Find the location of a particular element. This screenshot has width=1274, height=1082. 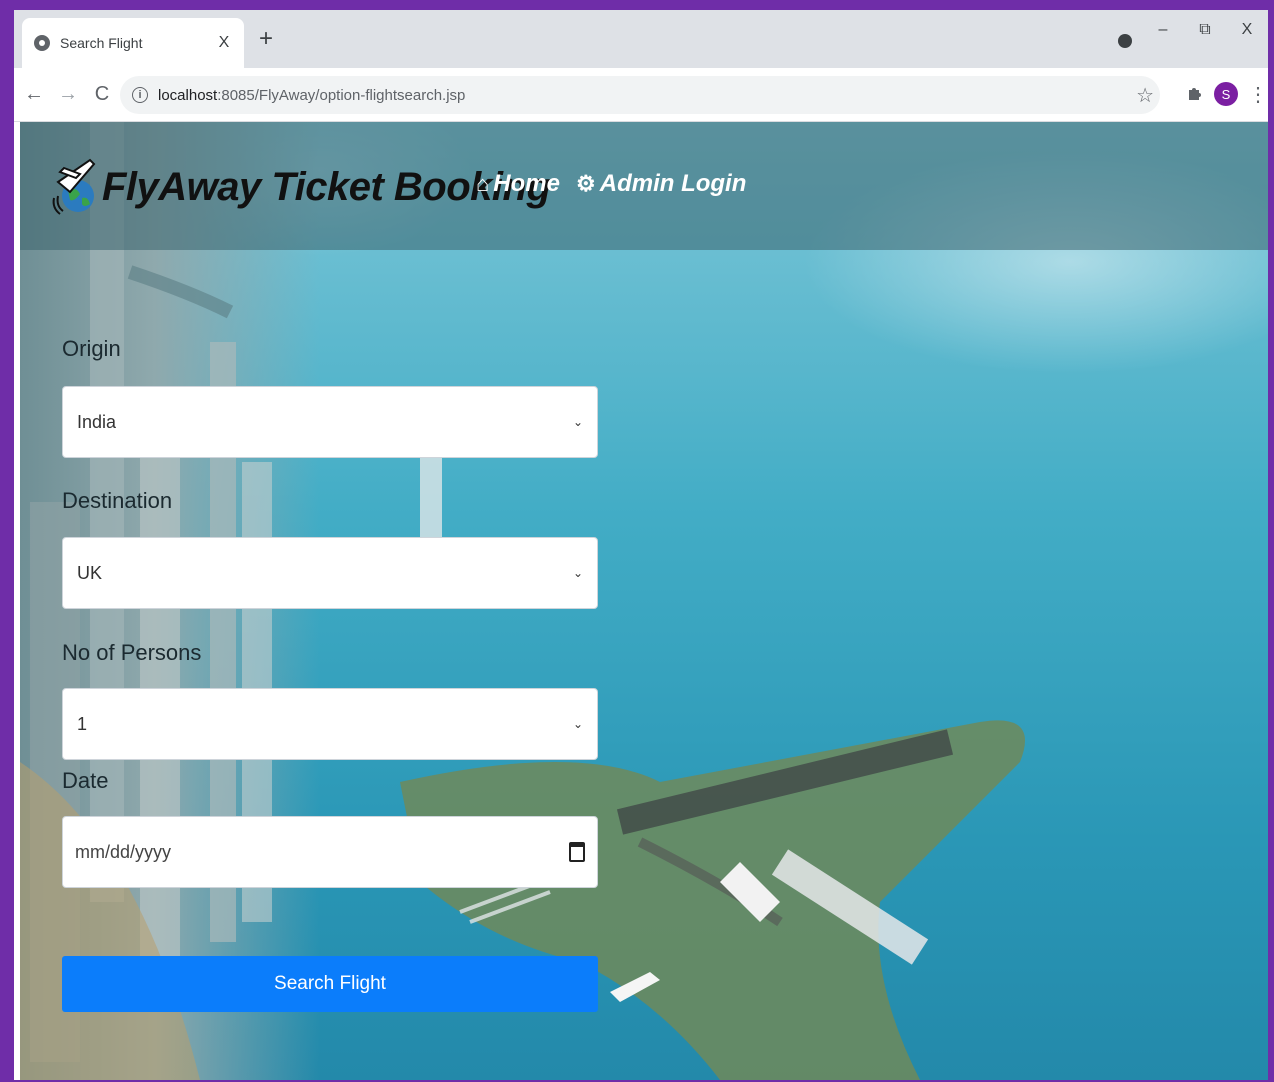

date-label: Date is located at coordinates (85, 780).